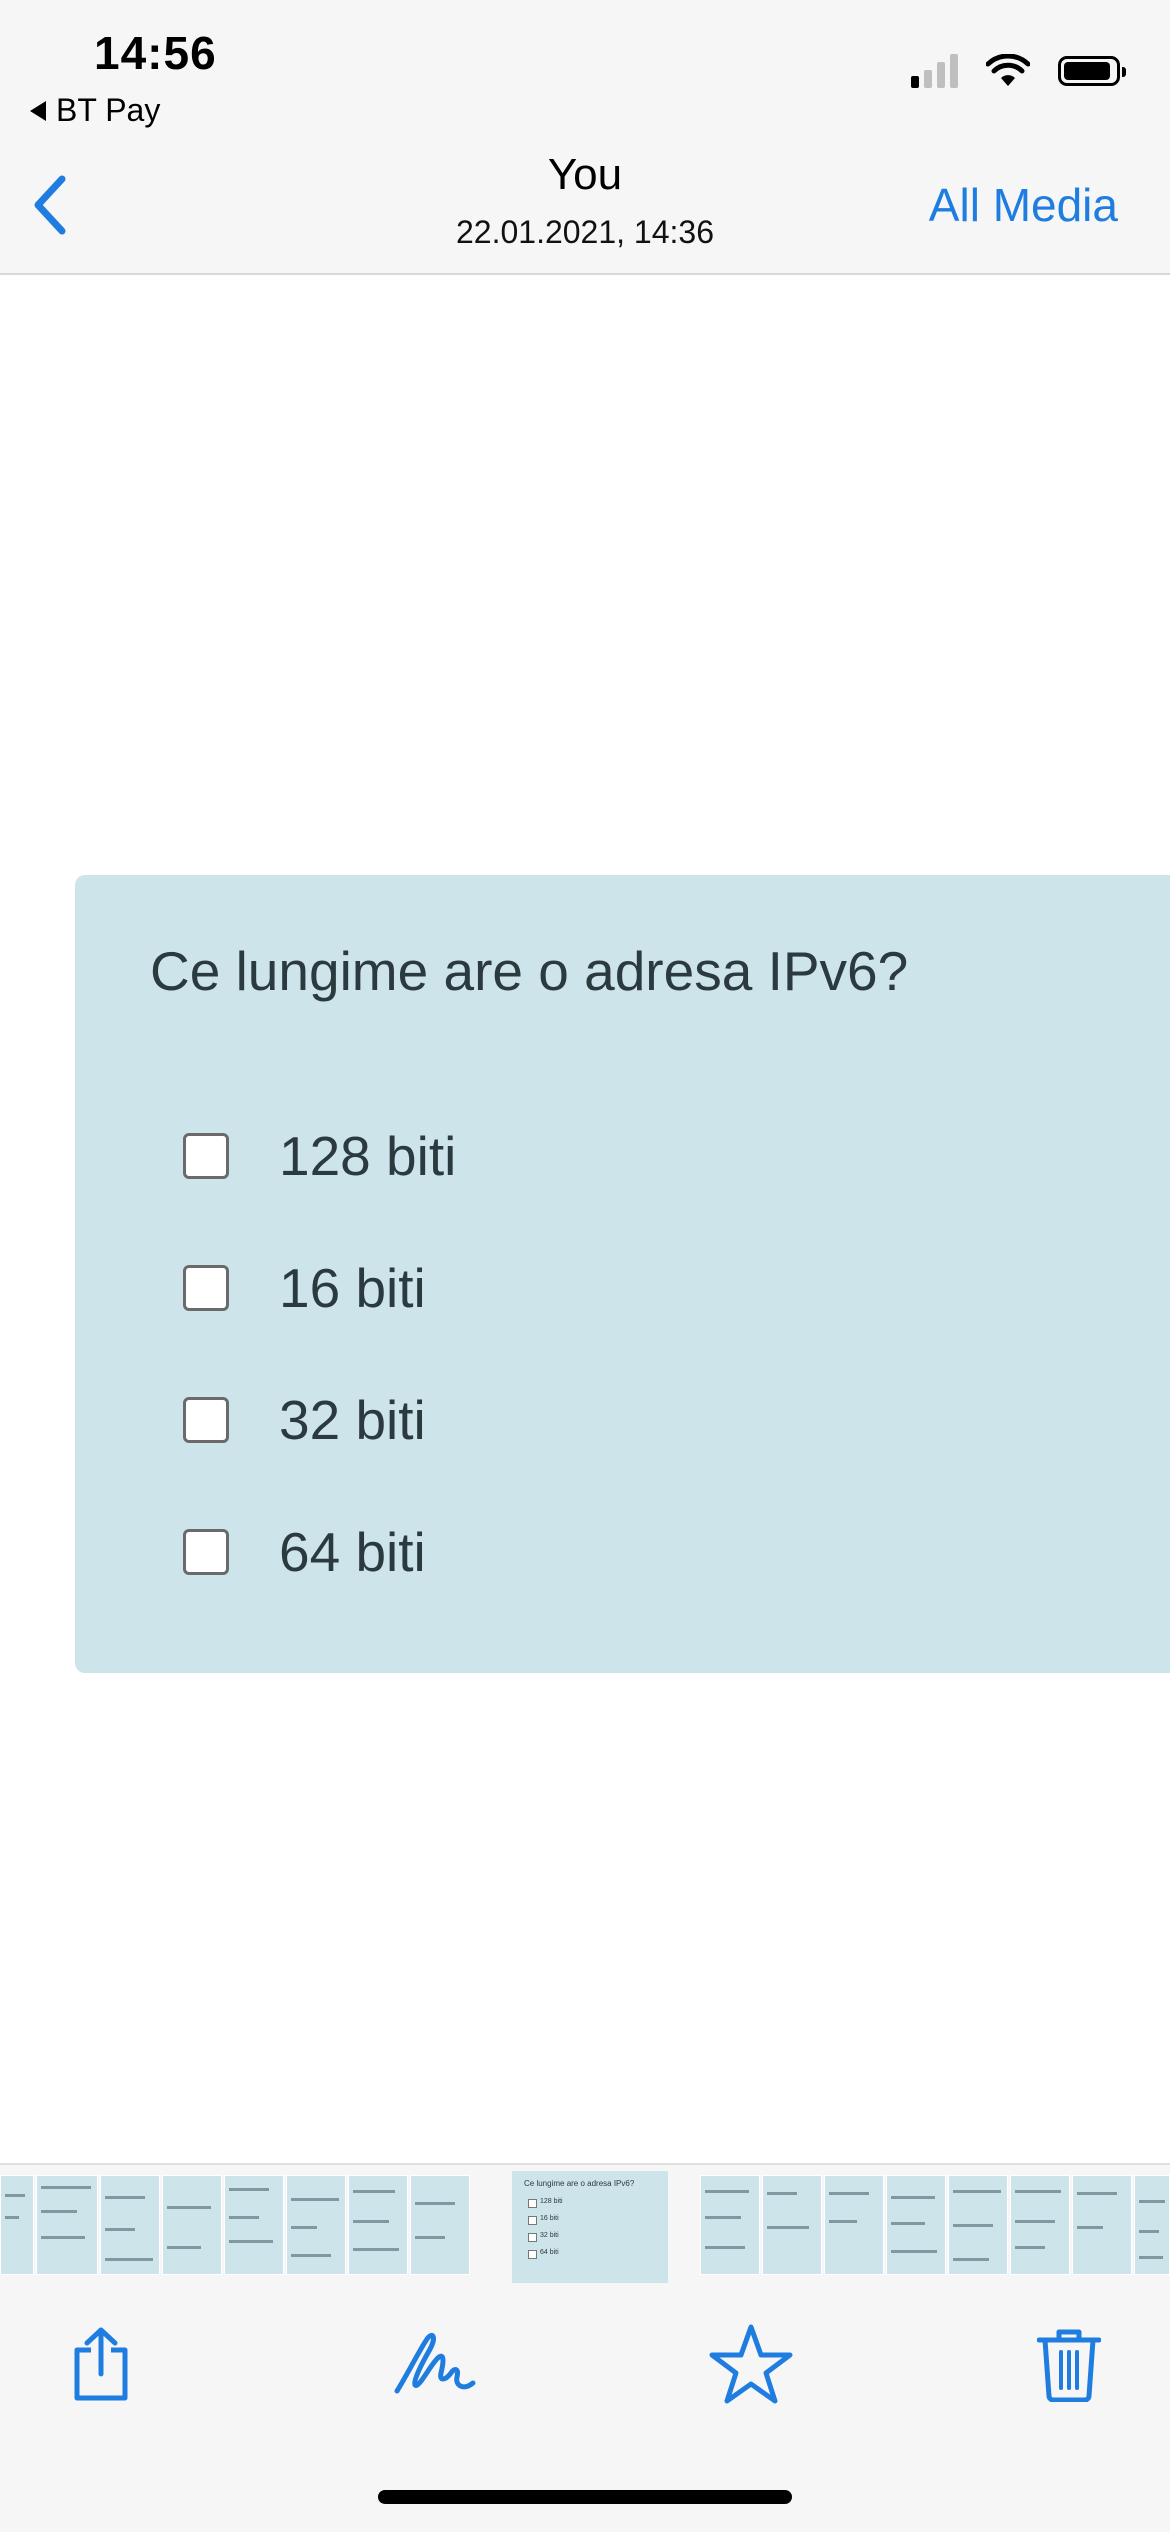 Image resolution: width=1170 pixels, height=2532 pixels. I want to click on thumbnail-option: 128 biti, so click(590, 2203).